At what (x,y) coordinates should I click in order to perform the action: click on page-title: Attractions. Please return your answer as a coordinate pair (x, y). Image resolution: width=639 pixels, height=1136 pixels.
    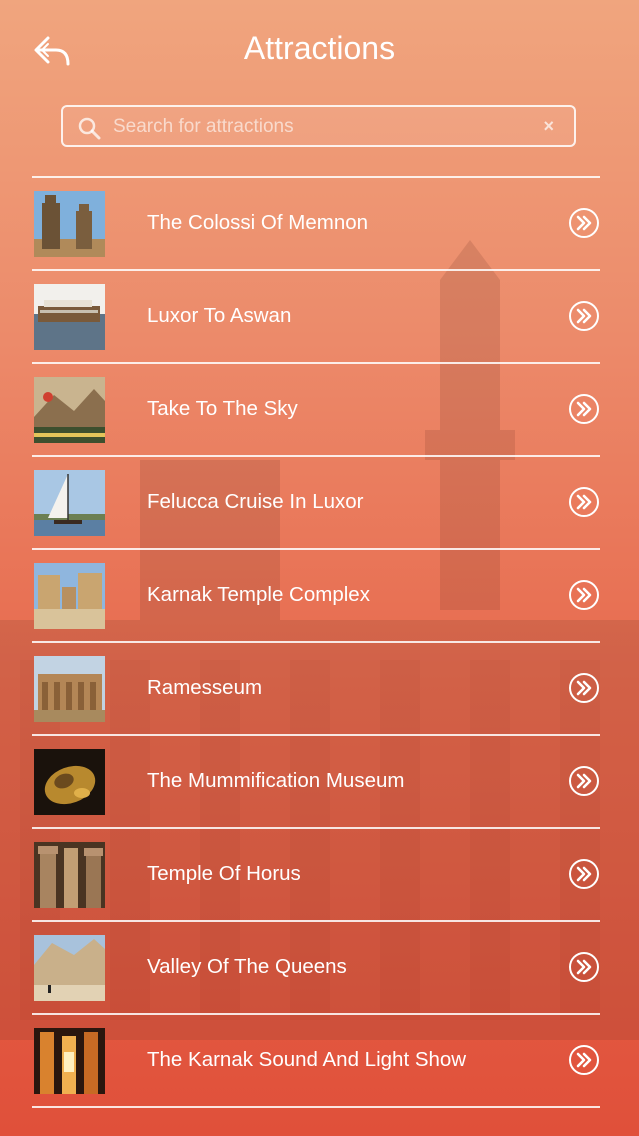
    Looking at the image, I should click on (319, 48).